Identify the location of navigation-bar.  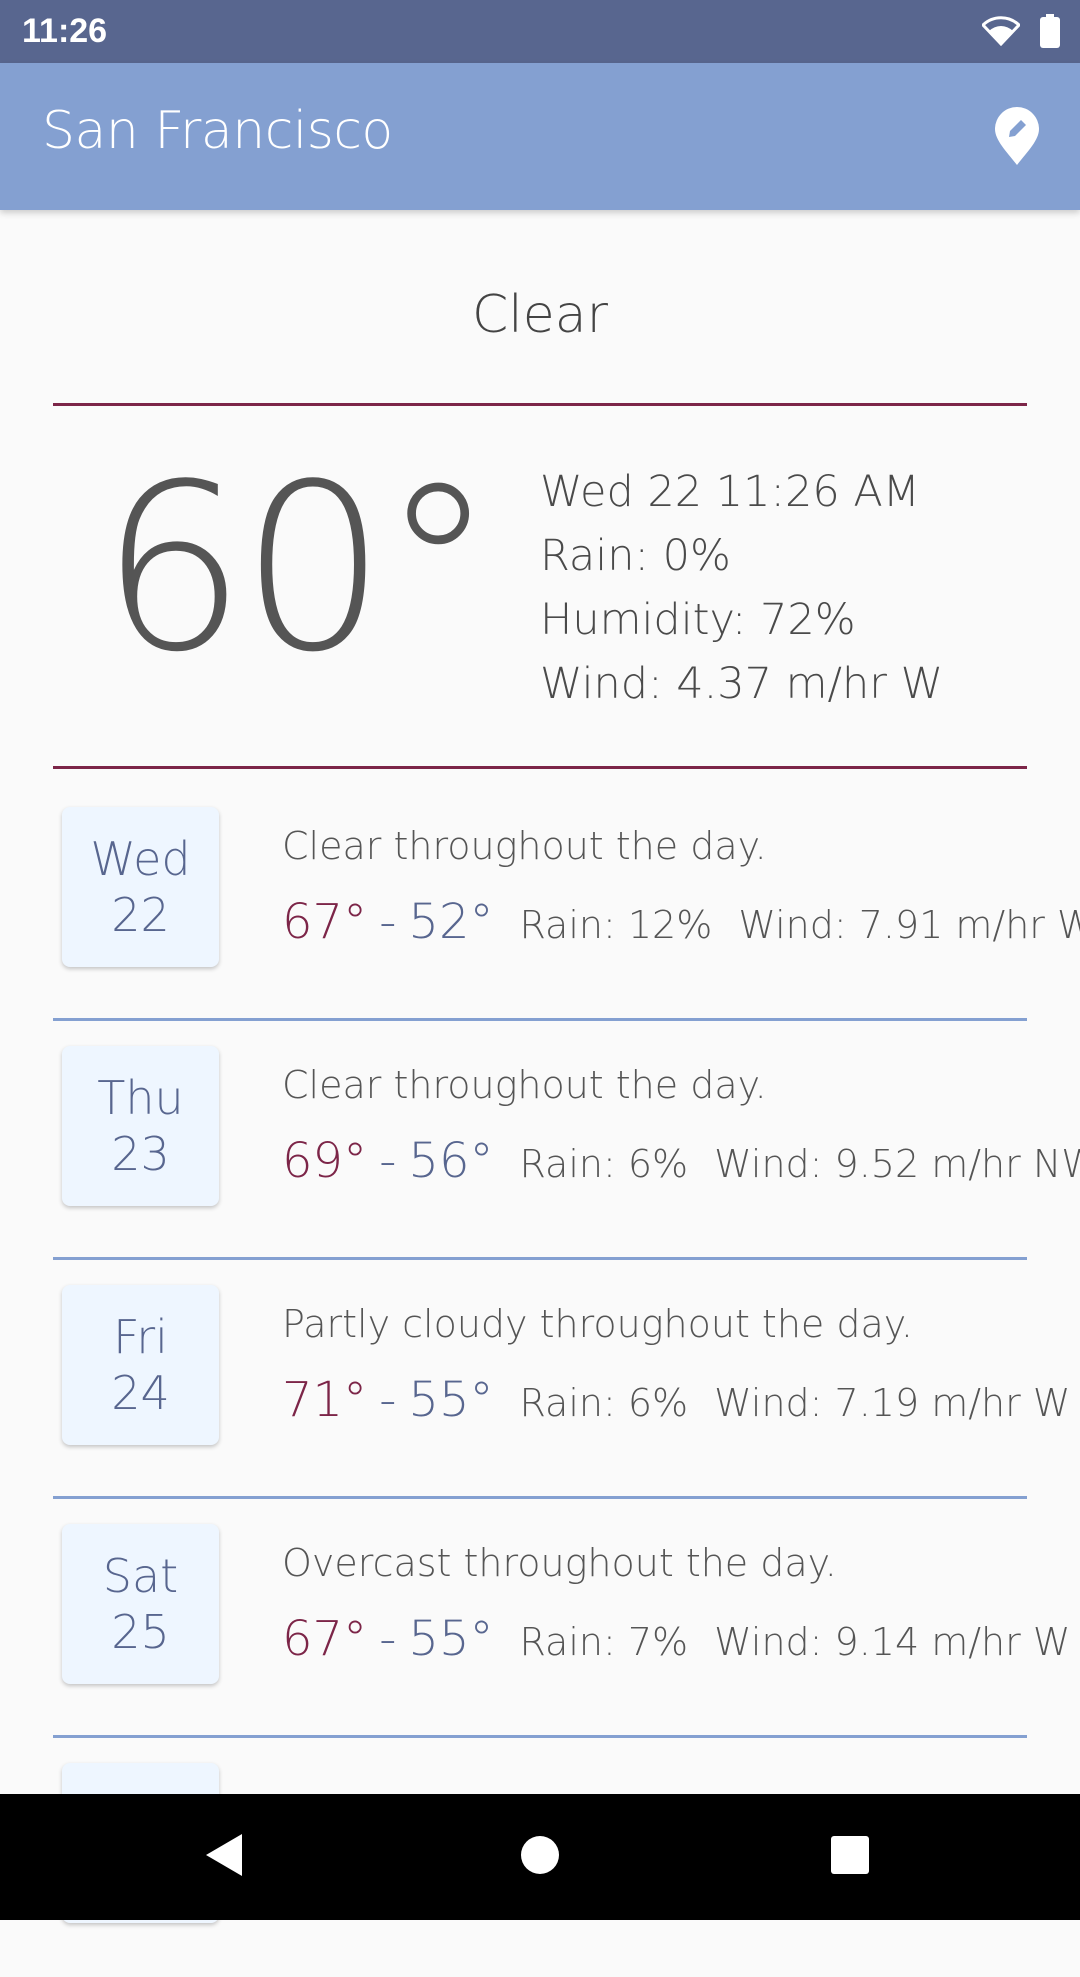
(540, 1857).